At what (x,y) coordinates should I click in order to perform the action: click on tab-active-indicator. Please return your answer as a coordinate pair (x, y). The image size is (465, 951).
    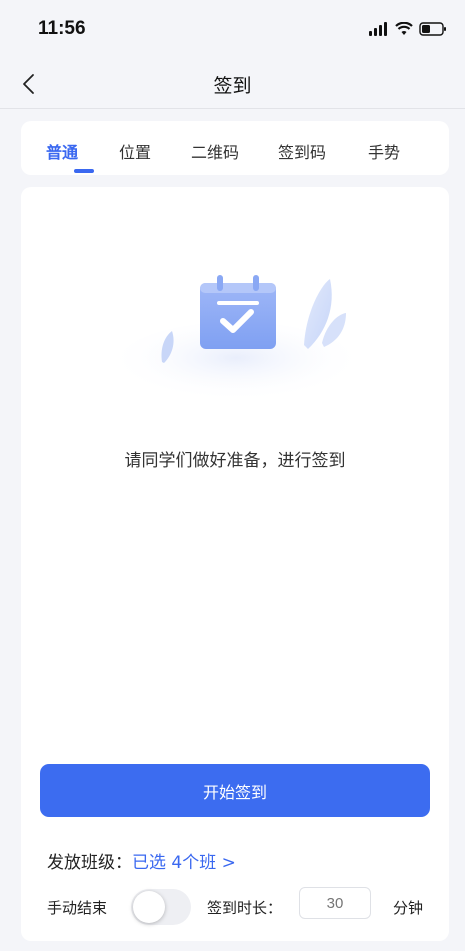
    Looking at the image, I should click on (84, 171).